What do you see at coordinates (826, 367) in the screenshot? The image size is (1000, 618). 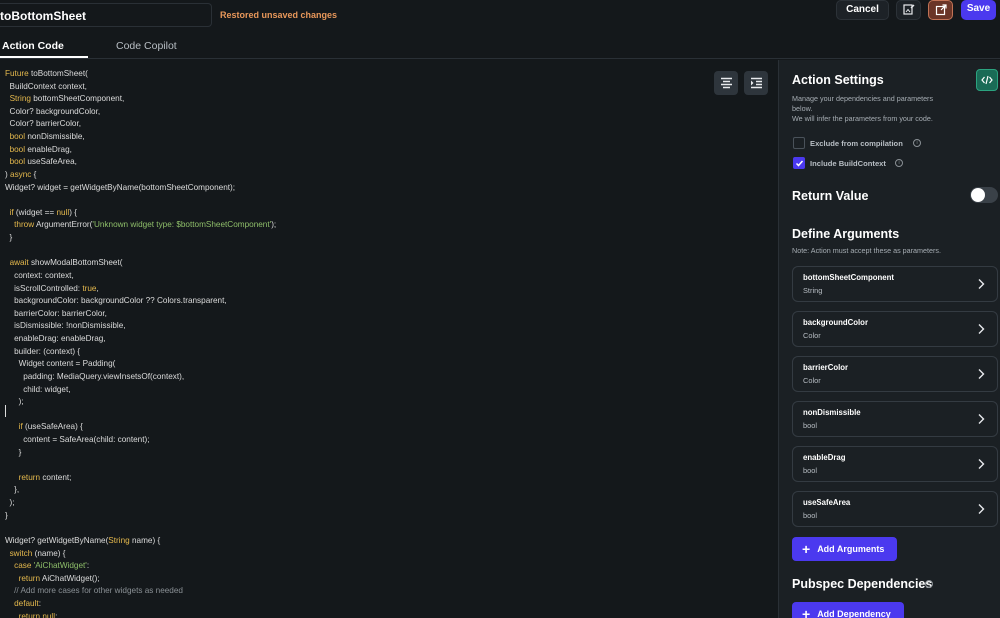 I see `argument-name: barrierColor` at bounding box center [826, 367].